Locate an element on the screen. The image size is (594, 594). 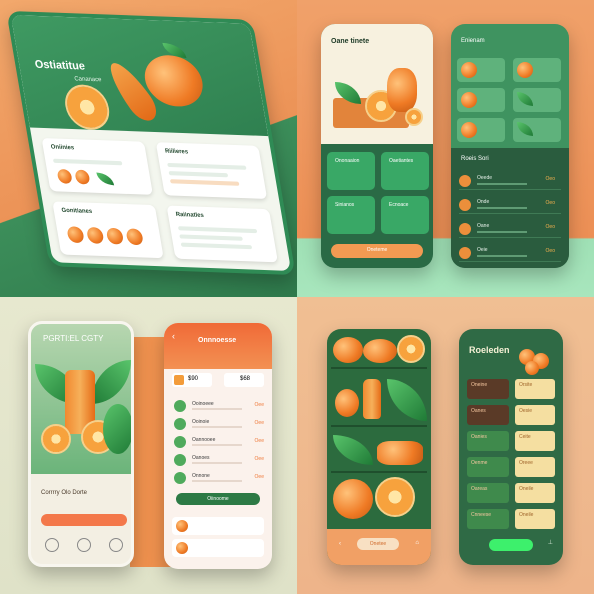
summary-card is located at coordinates (218, 526).